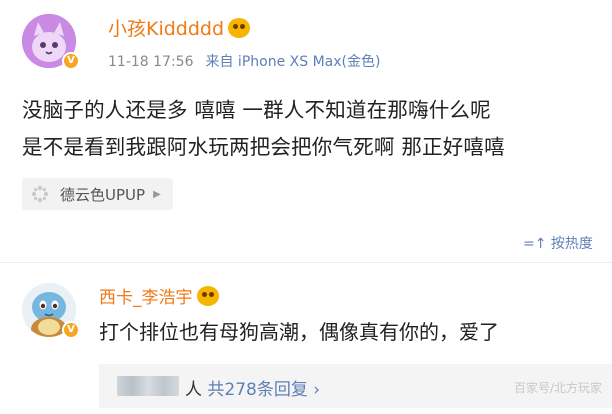  I want to click on post-username-text: 小孩Kiddddd, so click(166, 29).